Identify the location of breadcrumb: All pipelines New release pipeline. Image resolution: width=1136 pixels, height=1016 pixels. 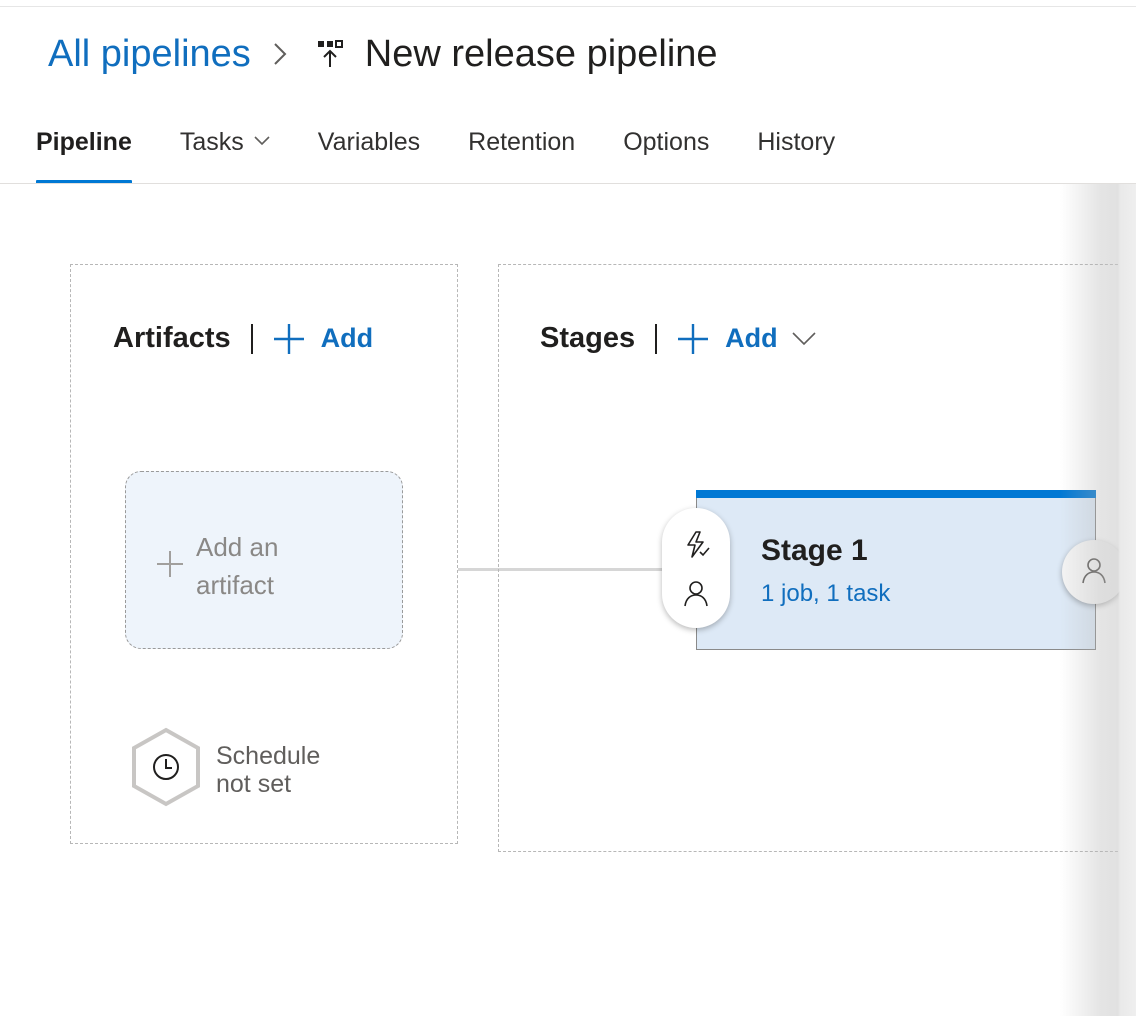
(383, 54).